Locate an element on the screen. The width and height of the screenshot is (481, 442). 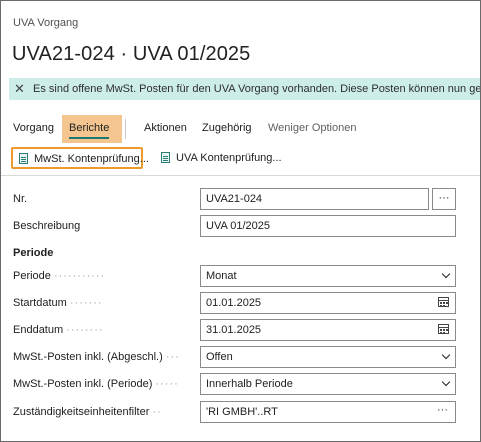
field-row-beschreibung: Beschreibung UVA 01/2025 is located at coordinates (240, 227).